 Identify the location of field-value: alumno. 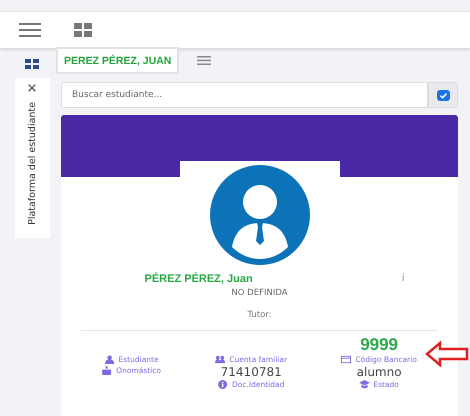
(379, 372).